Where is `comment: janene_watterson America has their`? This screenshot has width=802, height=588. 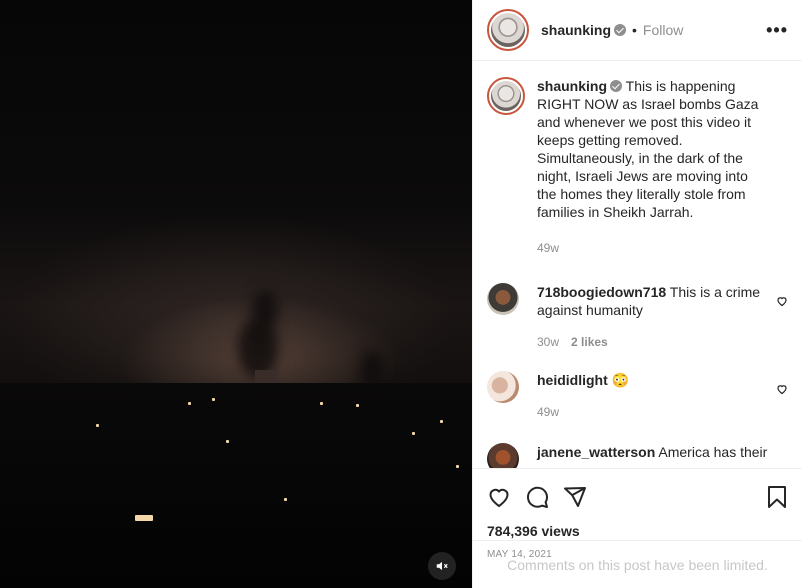
comment: janene_watterson America has their is located at coordinates (637, 455).